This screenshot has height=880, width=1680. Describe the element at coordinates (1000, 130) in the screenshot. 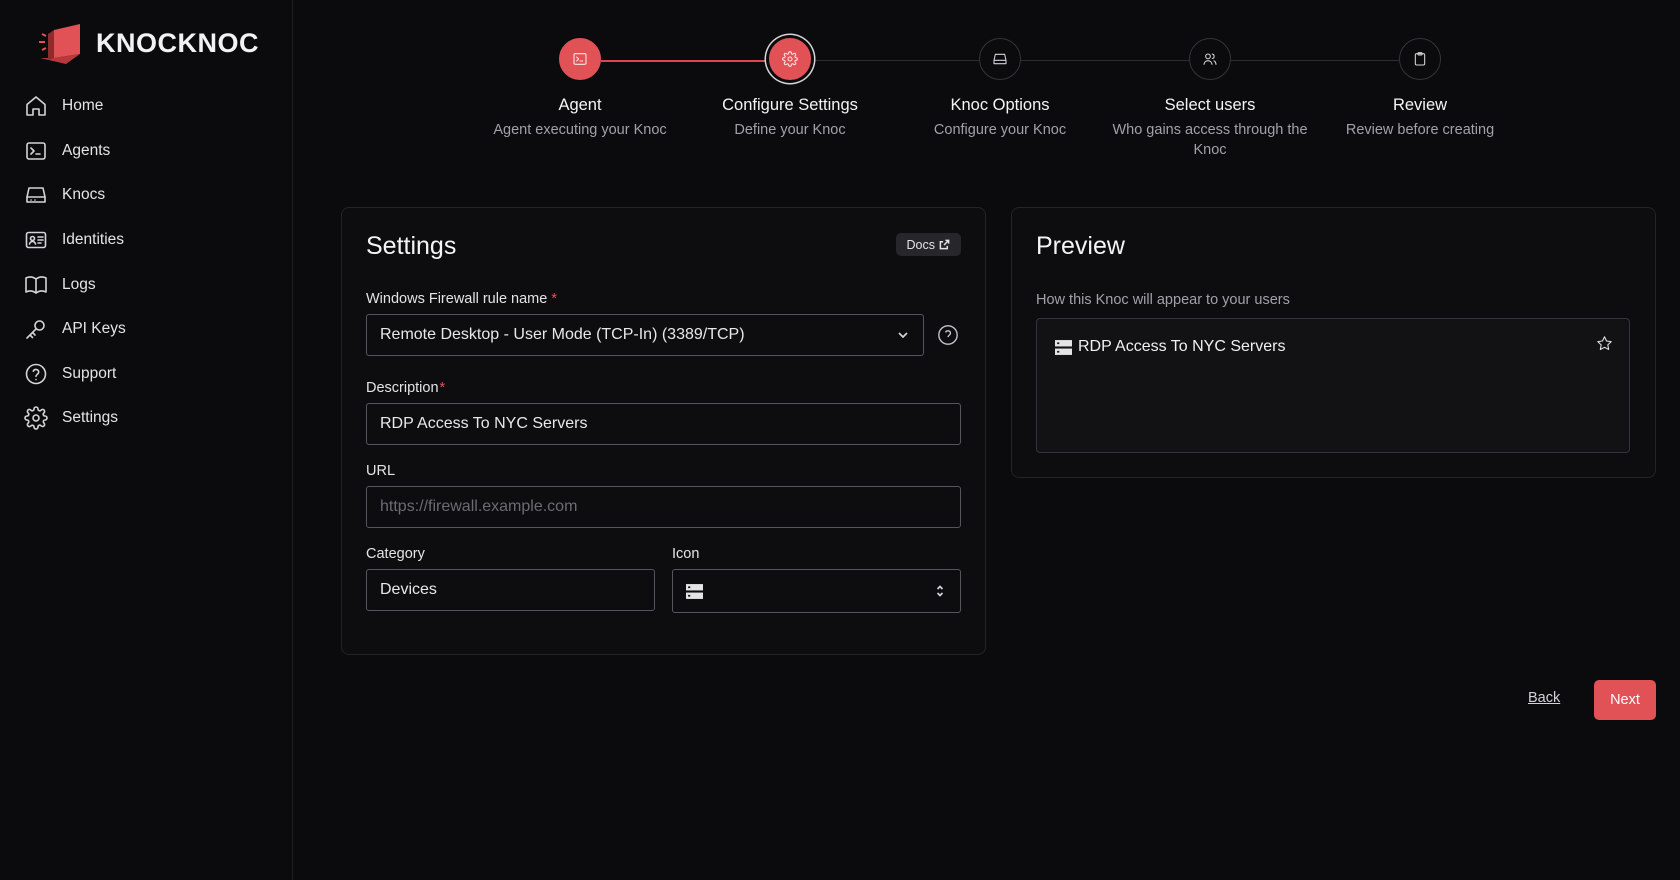

I see `step-subtitle: Configure your Knoc` at that location.